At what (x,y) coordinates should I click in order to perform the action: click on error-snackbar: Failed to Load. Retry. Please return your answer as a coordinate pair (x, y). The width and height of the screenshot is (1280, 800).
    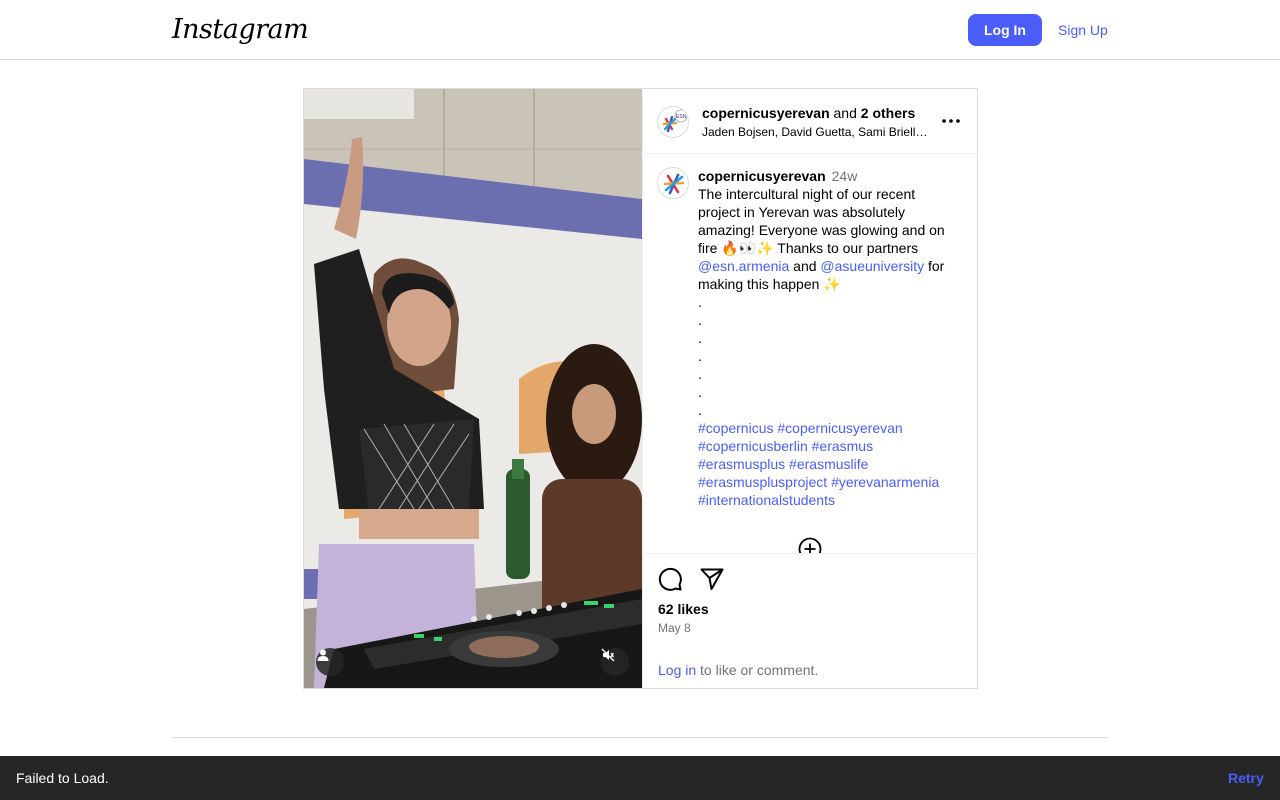
    Looking at the image, I should click on (640, 778).